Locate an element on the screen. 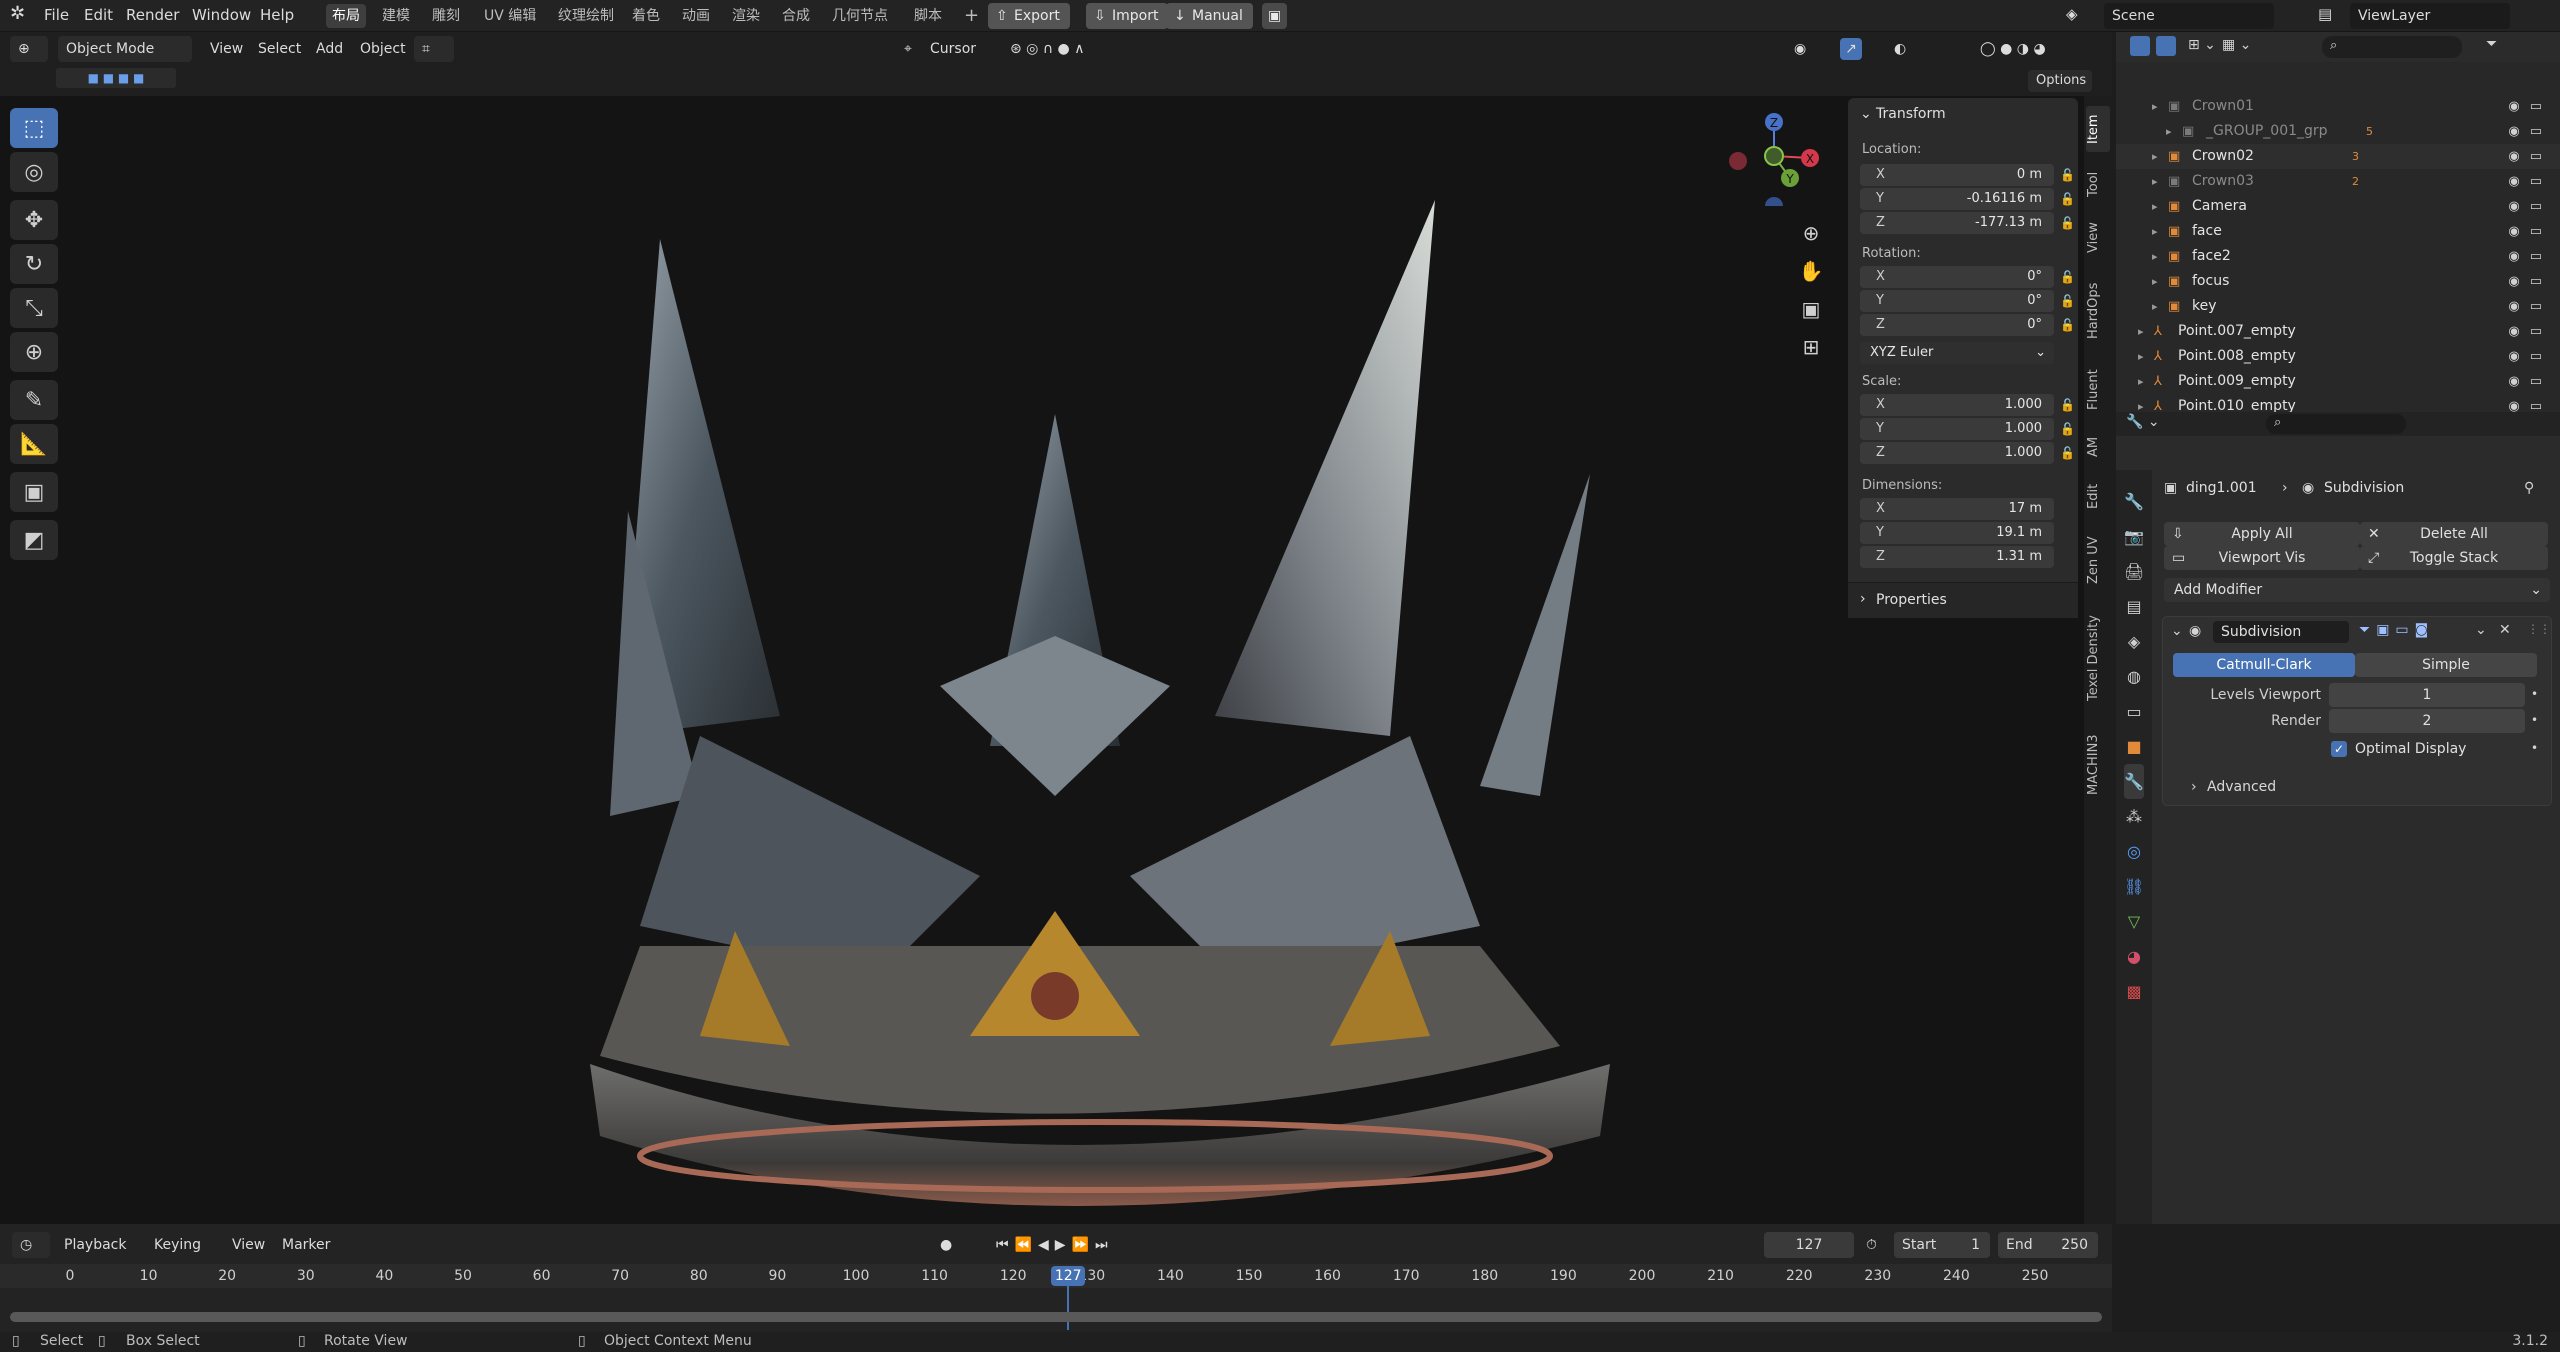 The image size is (2560, 1352). timeline-scrollbar is located at coordinates (1056, 1317).